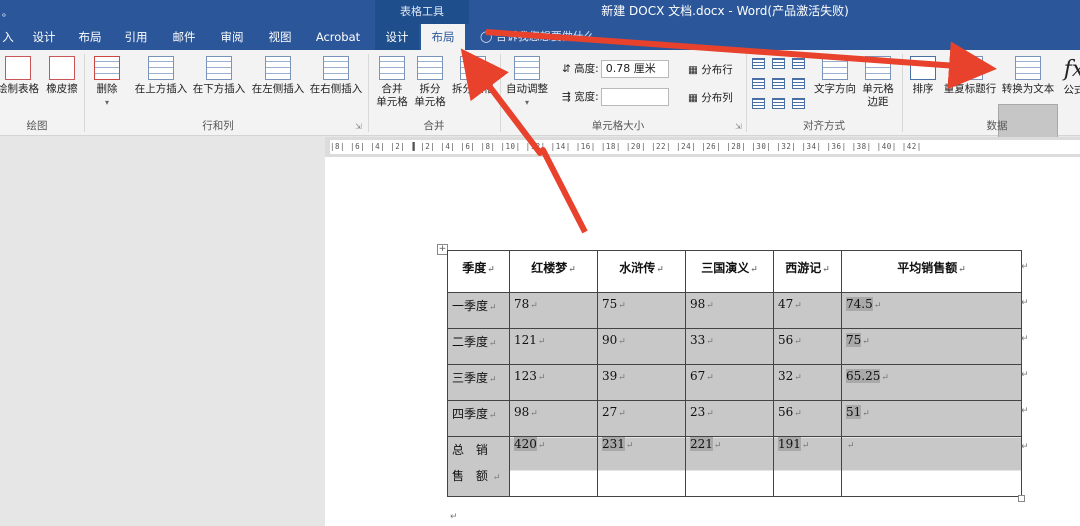 This screenshot has height=526, width=1080. Describe the element at coordinates (741, 59) in the screenshot. I see `arrow-to-convert-button` at that location.